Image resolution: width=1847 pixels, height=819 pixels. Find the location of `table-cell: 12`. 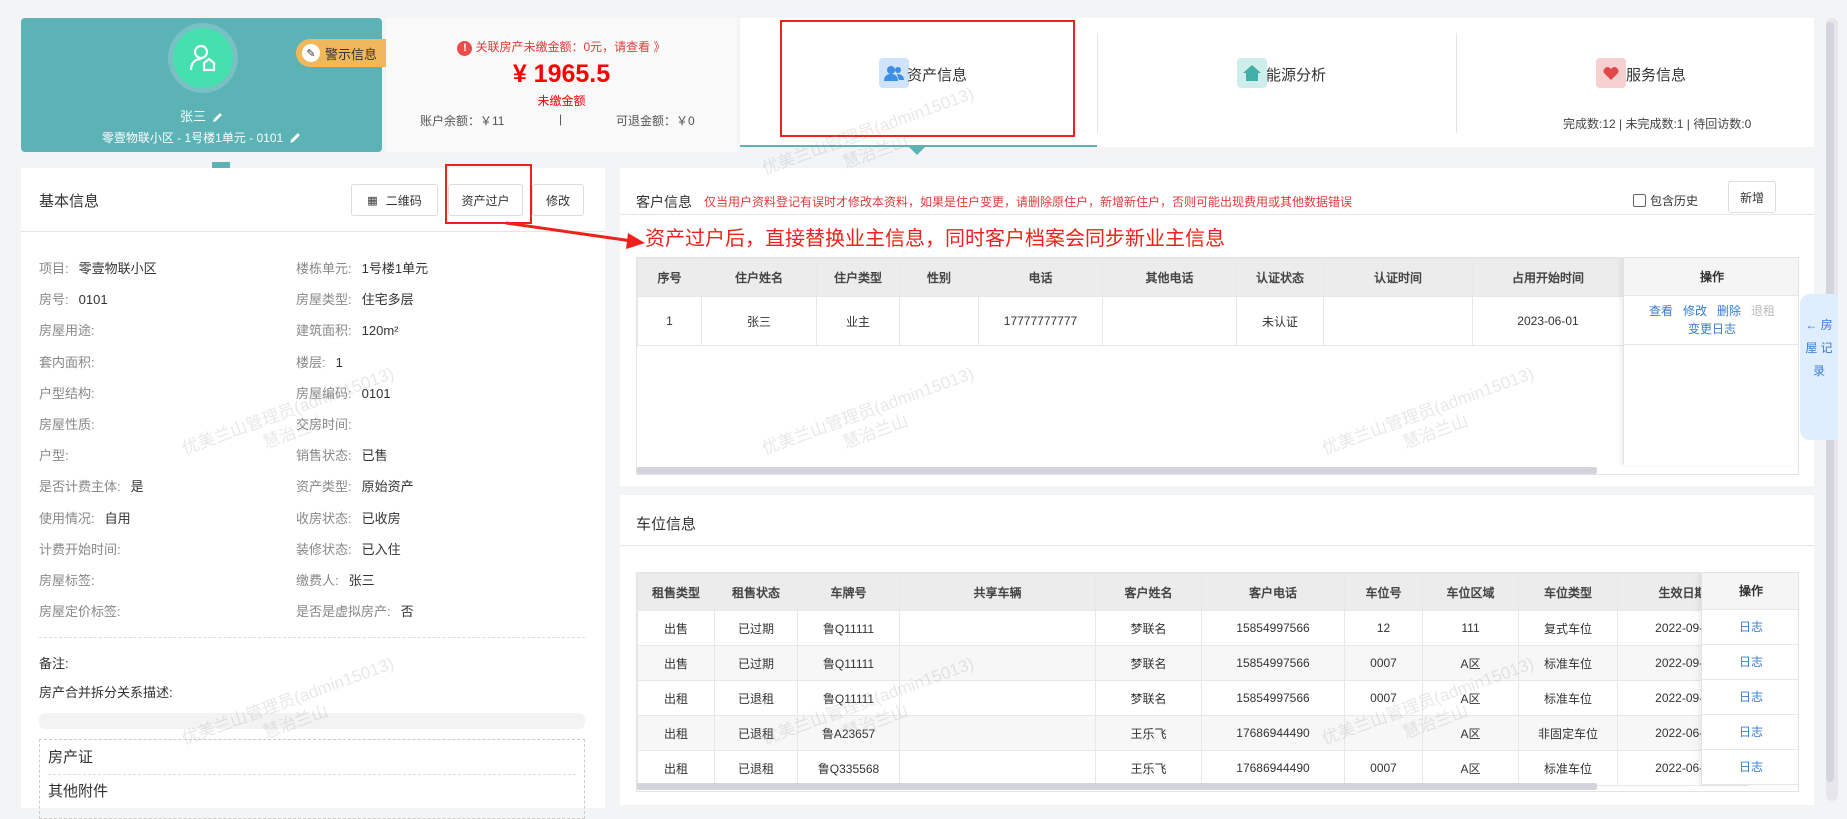

table-cell: 12 is located at coordinates (1383, 628).